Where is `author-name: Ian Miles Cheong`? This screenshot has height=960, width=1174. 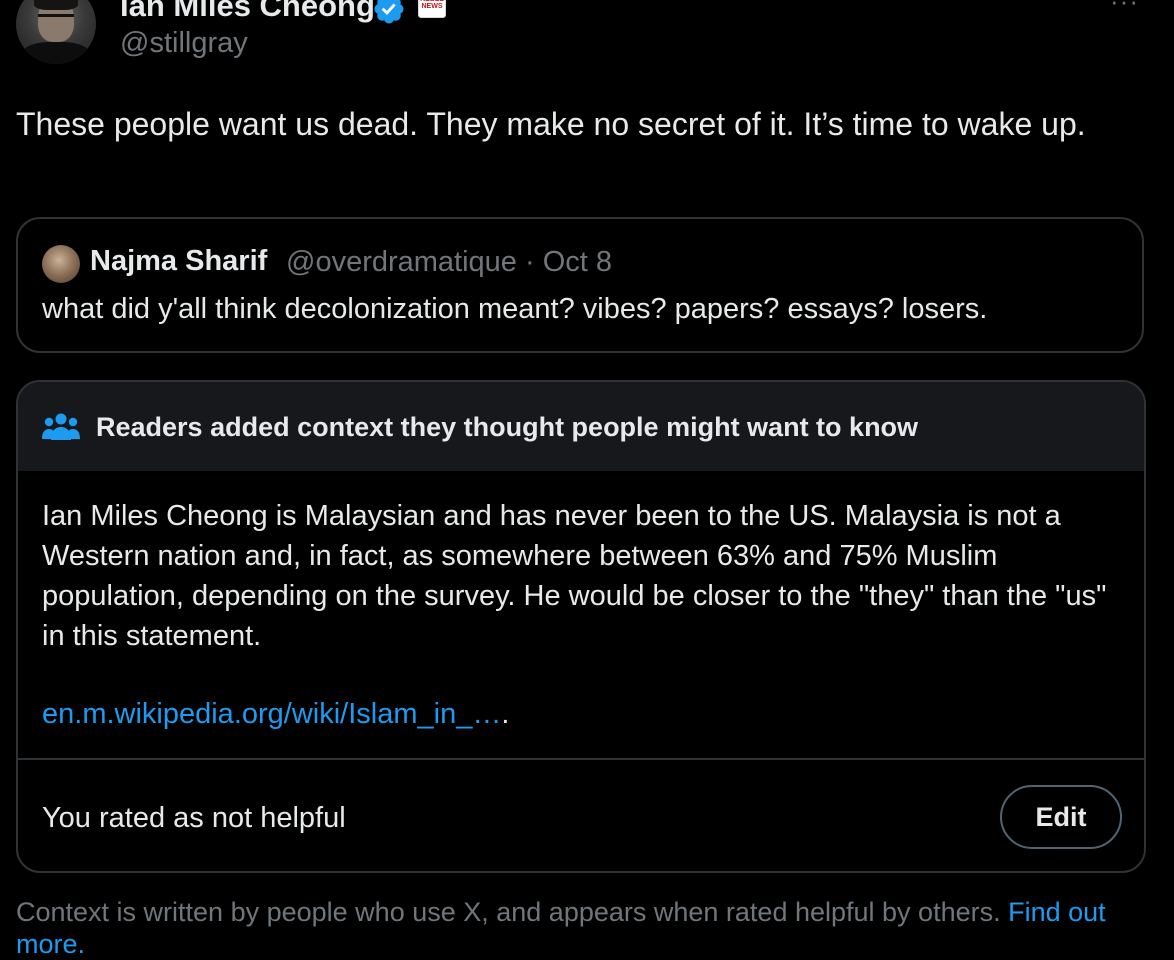
author-name: Ian Miles Cheong is located at coordinates (247, 12).